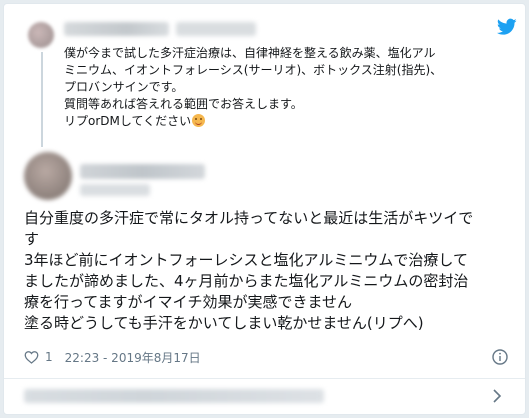 The height and width of the screenshot is (418, 529). Describe the element at coordinates (115, 190) in the screenshot. I see `author-handle-blurred` at that location.